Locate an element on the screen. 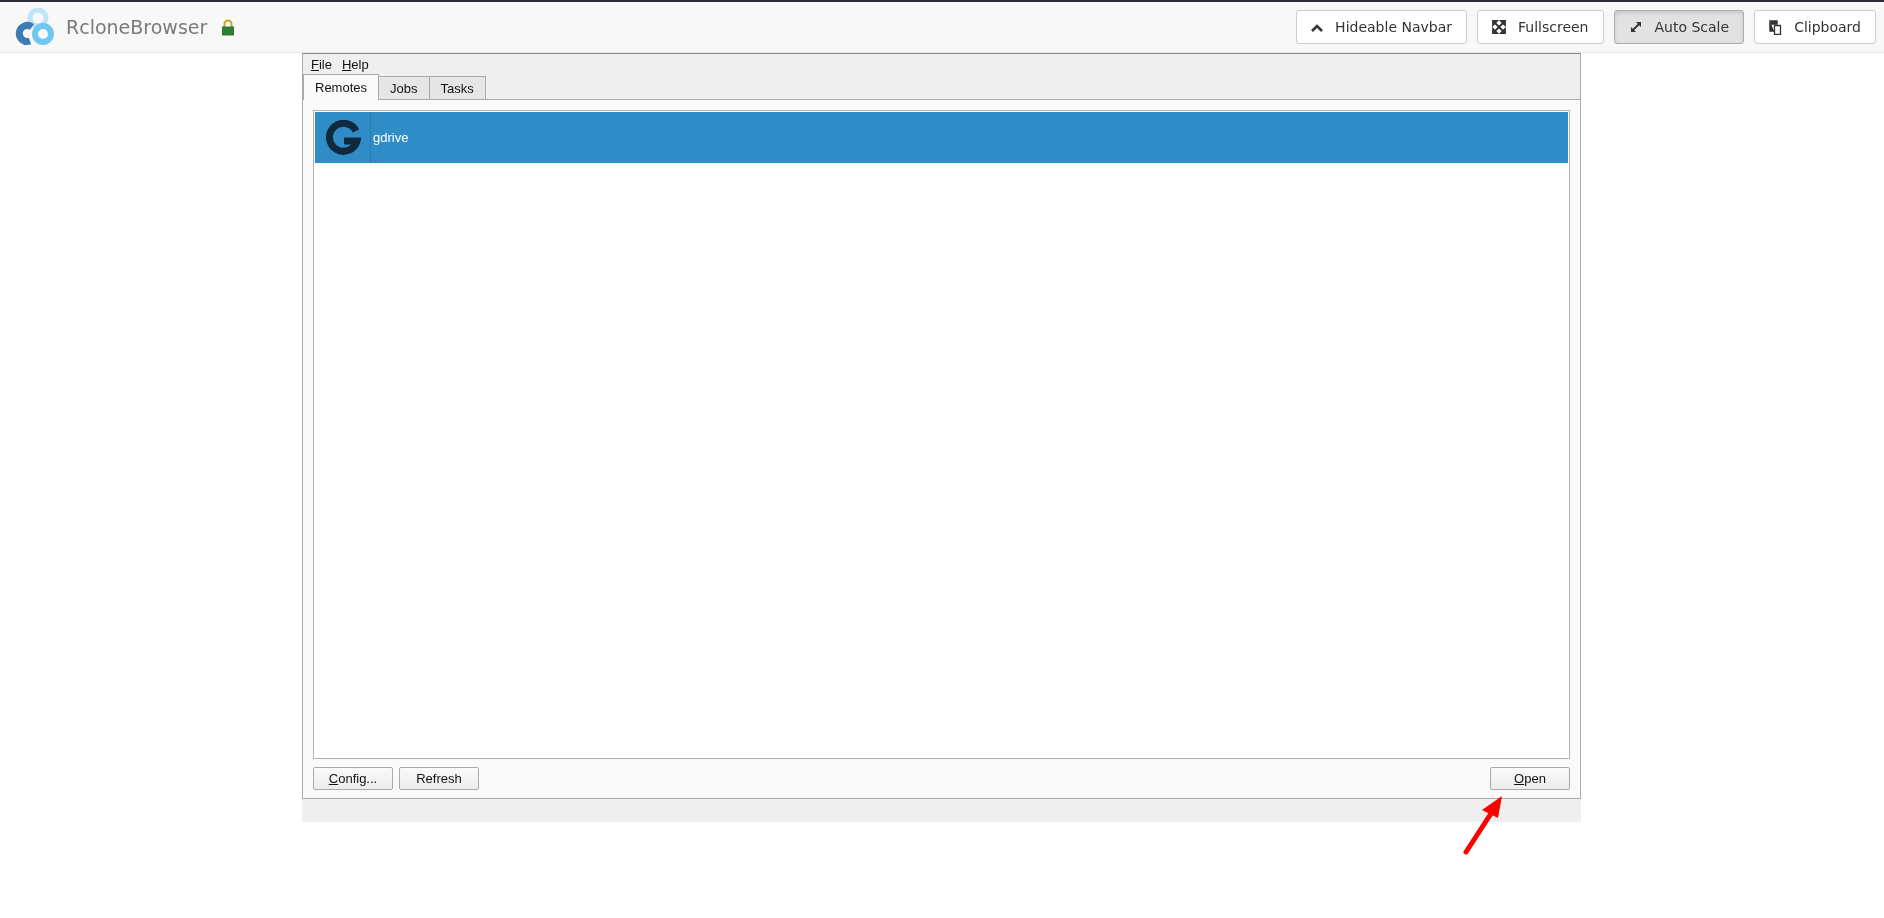 Image resolution: width=1884 pixels, height=918 pixels. navbar-button: Auto Scale is located at coordinates (1679, 27).